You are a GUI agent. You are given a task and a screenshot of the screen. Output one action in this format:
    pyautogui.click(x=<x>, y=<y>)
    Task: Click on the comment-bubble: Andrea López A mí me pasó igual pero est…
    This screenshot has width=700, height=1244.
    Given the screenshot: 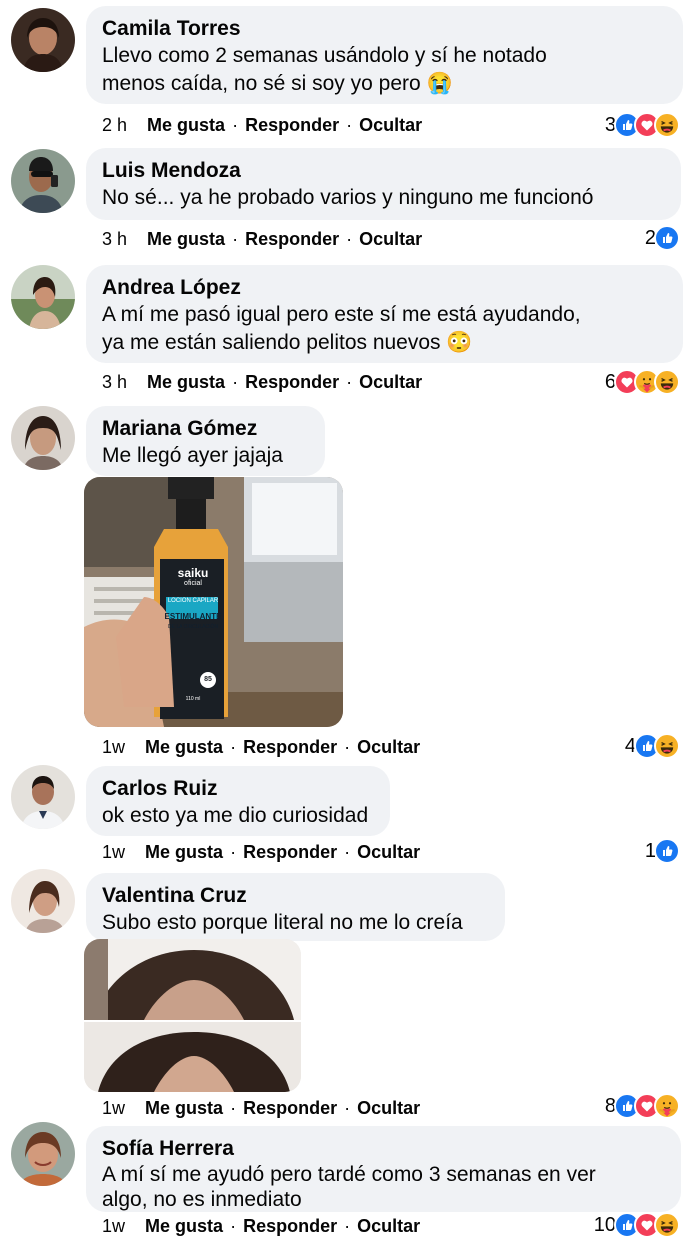 What is the action you would take?
    pyautogui.click(x=384, y=314)
    